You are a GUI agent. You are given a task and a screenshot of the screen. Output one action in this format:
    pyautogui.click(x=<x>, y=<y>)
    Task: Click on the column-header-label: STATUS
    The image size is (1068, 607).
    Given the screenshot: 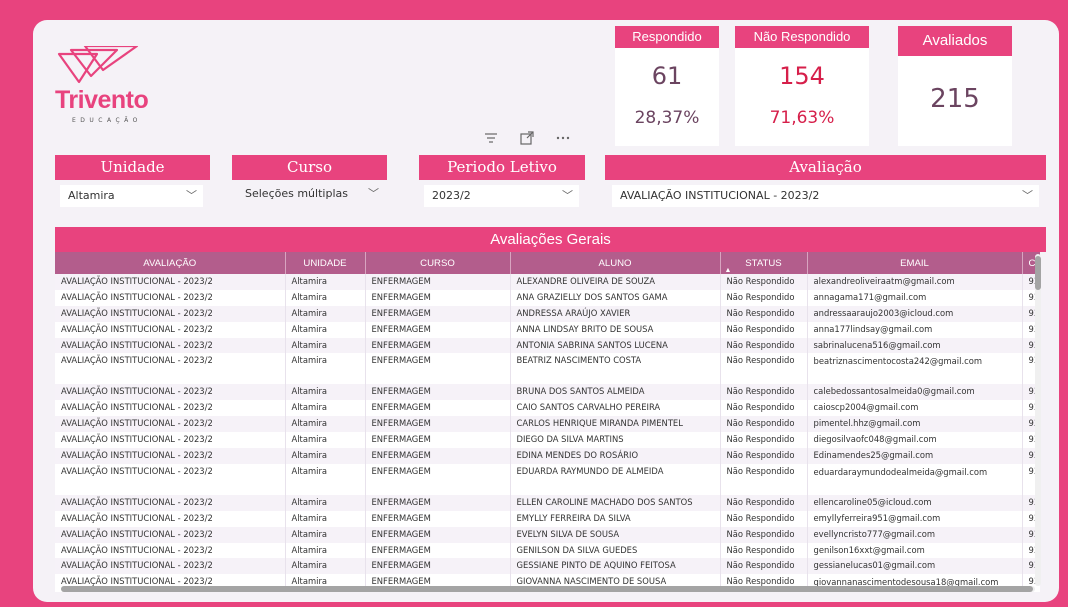 What is the action you would take?
    pyautogui.click(x=763, y=263)
    